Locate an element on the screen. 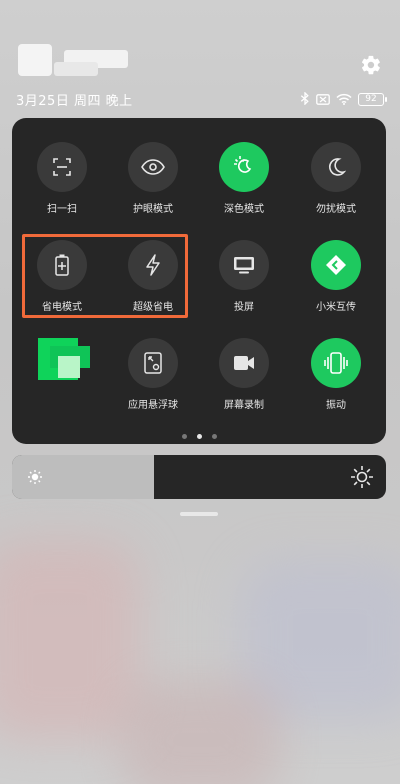  tile-mi-share: 小米互传 is located at coordinates (336, 276).